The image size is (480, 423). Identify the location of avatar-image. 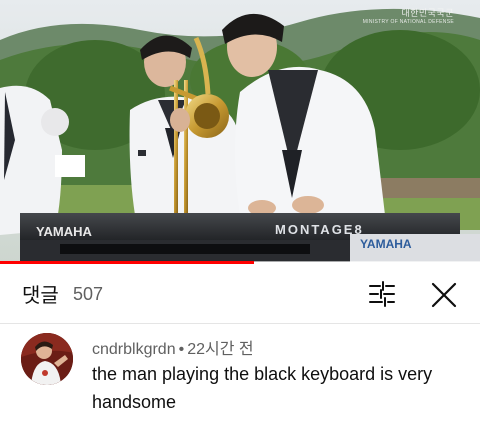
(47, 359).